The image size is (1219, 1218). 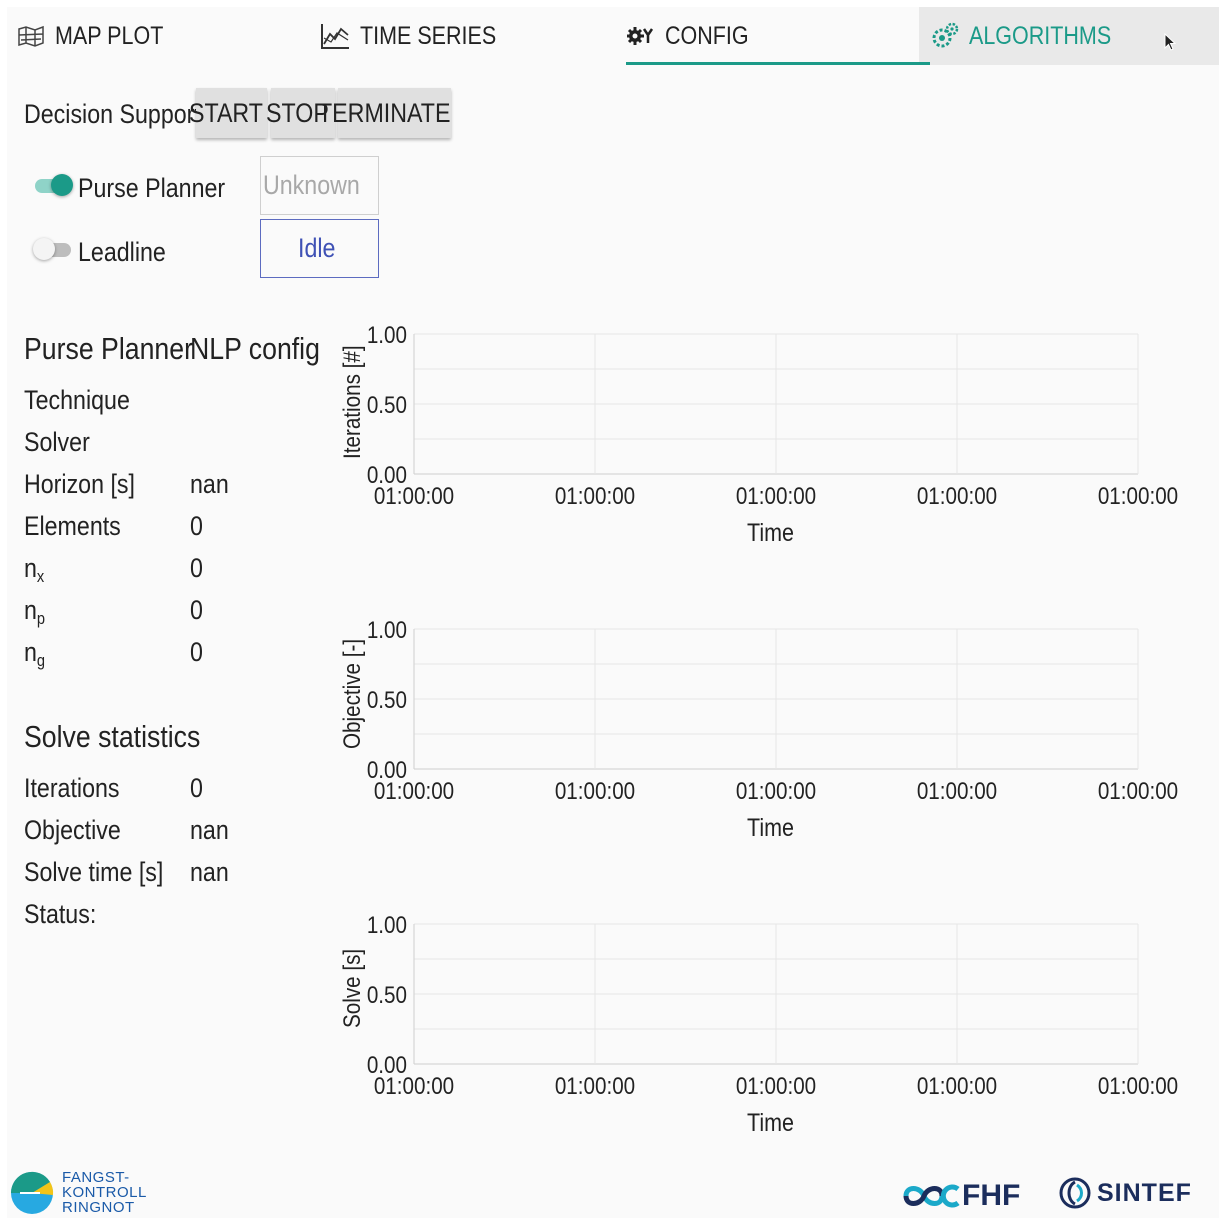 What do you see at coordinates (931, 1196) in the screenshot?
I see `fhf-logo-icon` at bounding box center [931, 1196].